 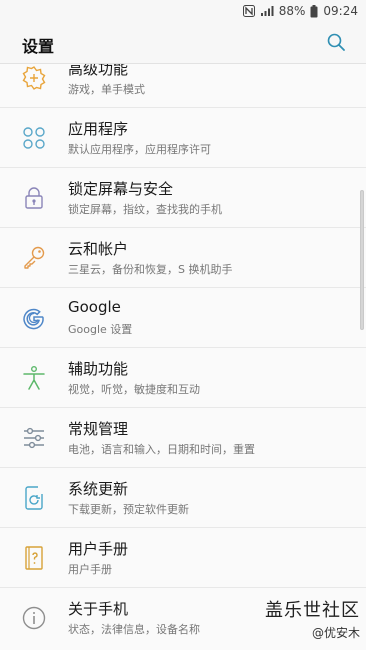 I want to click on system-update-icon, so click(x=34, y=498).